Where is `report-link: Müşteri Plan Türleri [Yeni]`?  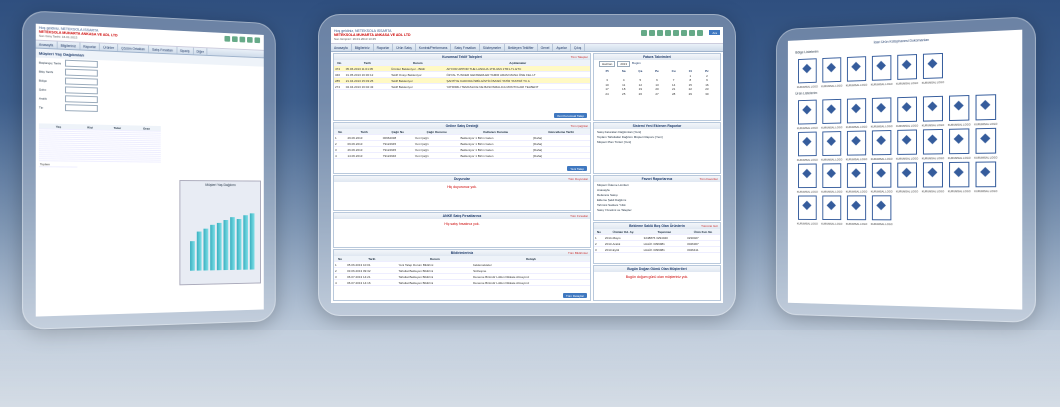 report-link: Müşteri Plan Türleri [Yeni] is located at coordinates (657, 141).